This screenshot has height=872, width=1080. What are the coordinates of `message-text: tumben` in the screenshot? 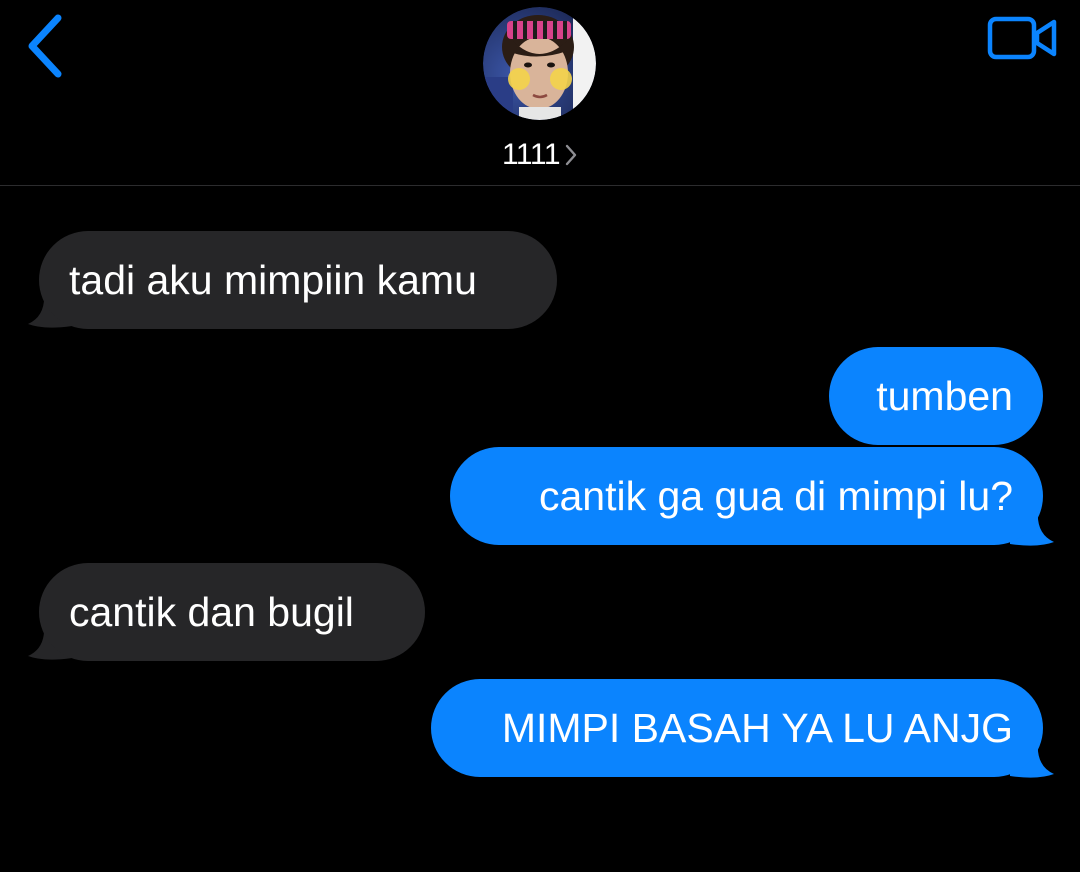 It's located at (944, 395).